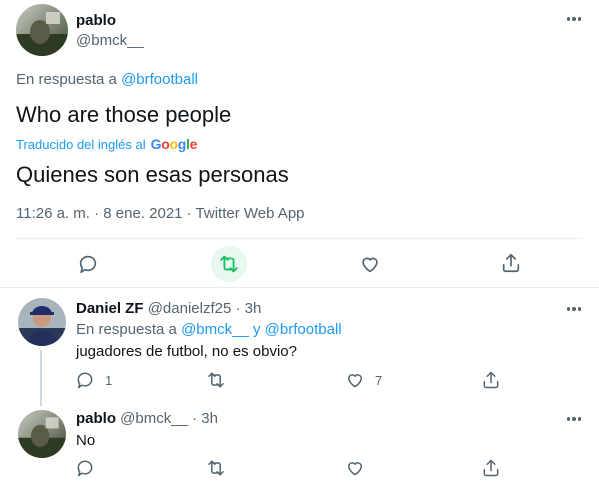 This screenshot has width=599, height=489. What do you see at coordinates (41, 378) in the screenshot?
I see `thread-line` at bounding box center [41, 378].